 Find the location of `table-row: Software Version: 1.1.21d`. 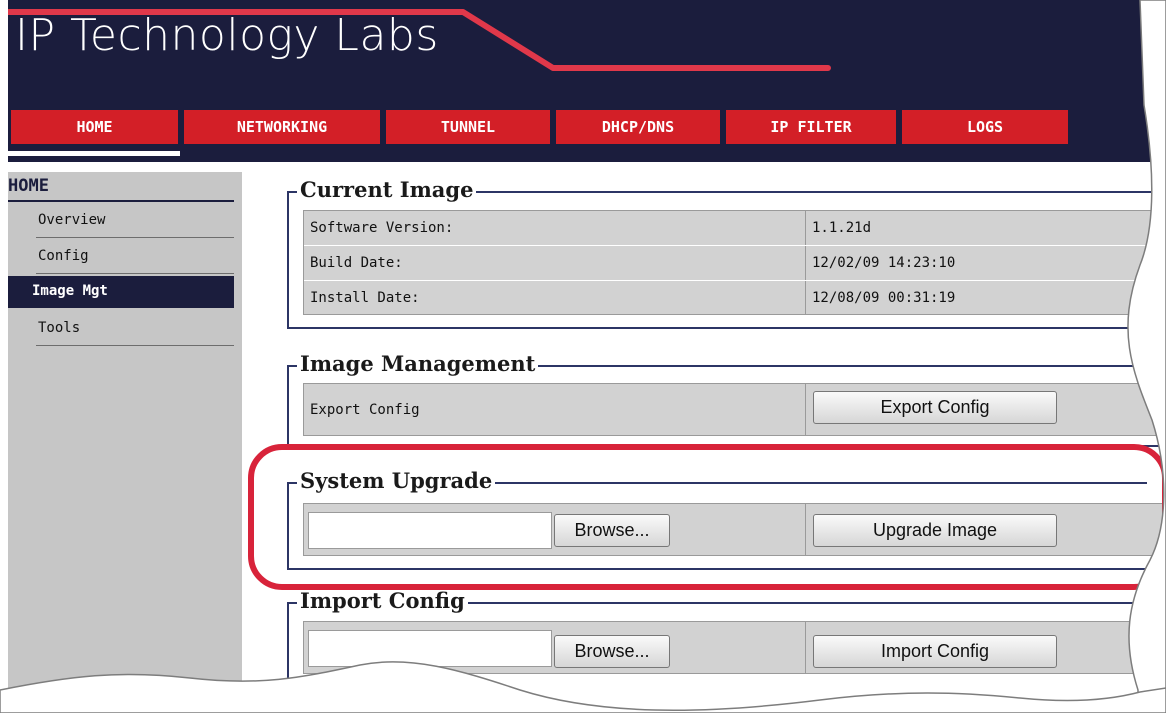

table-row: Software Version: 1.1.21d is located at coordinates (735, 228).